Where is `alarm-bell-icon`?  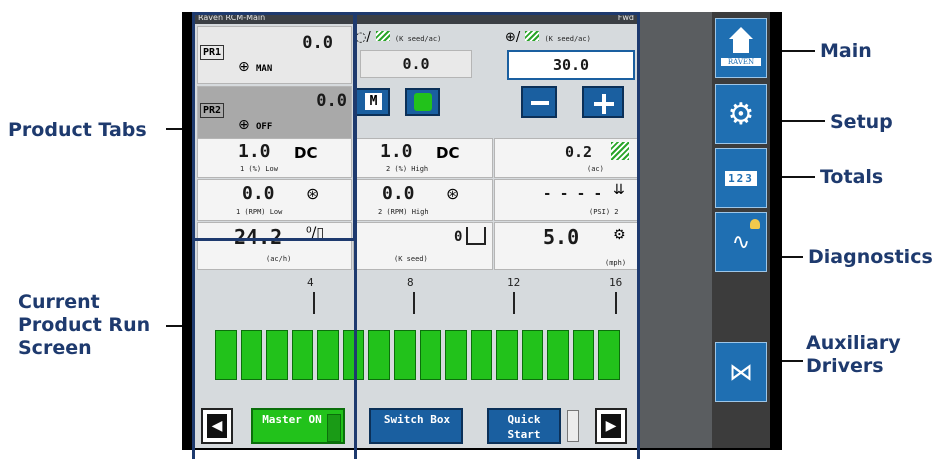 alarm-bell-icon is located at coordinates (755, 224).